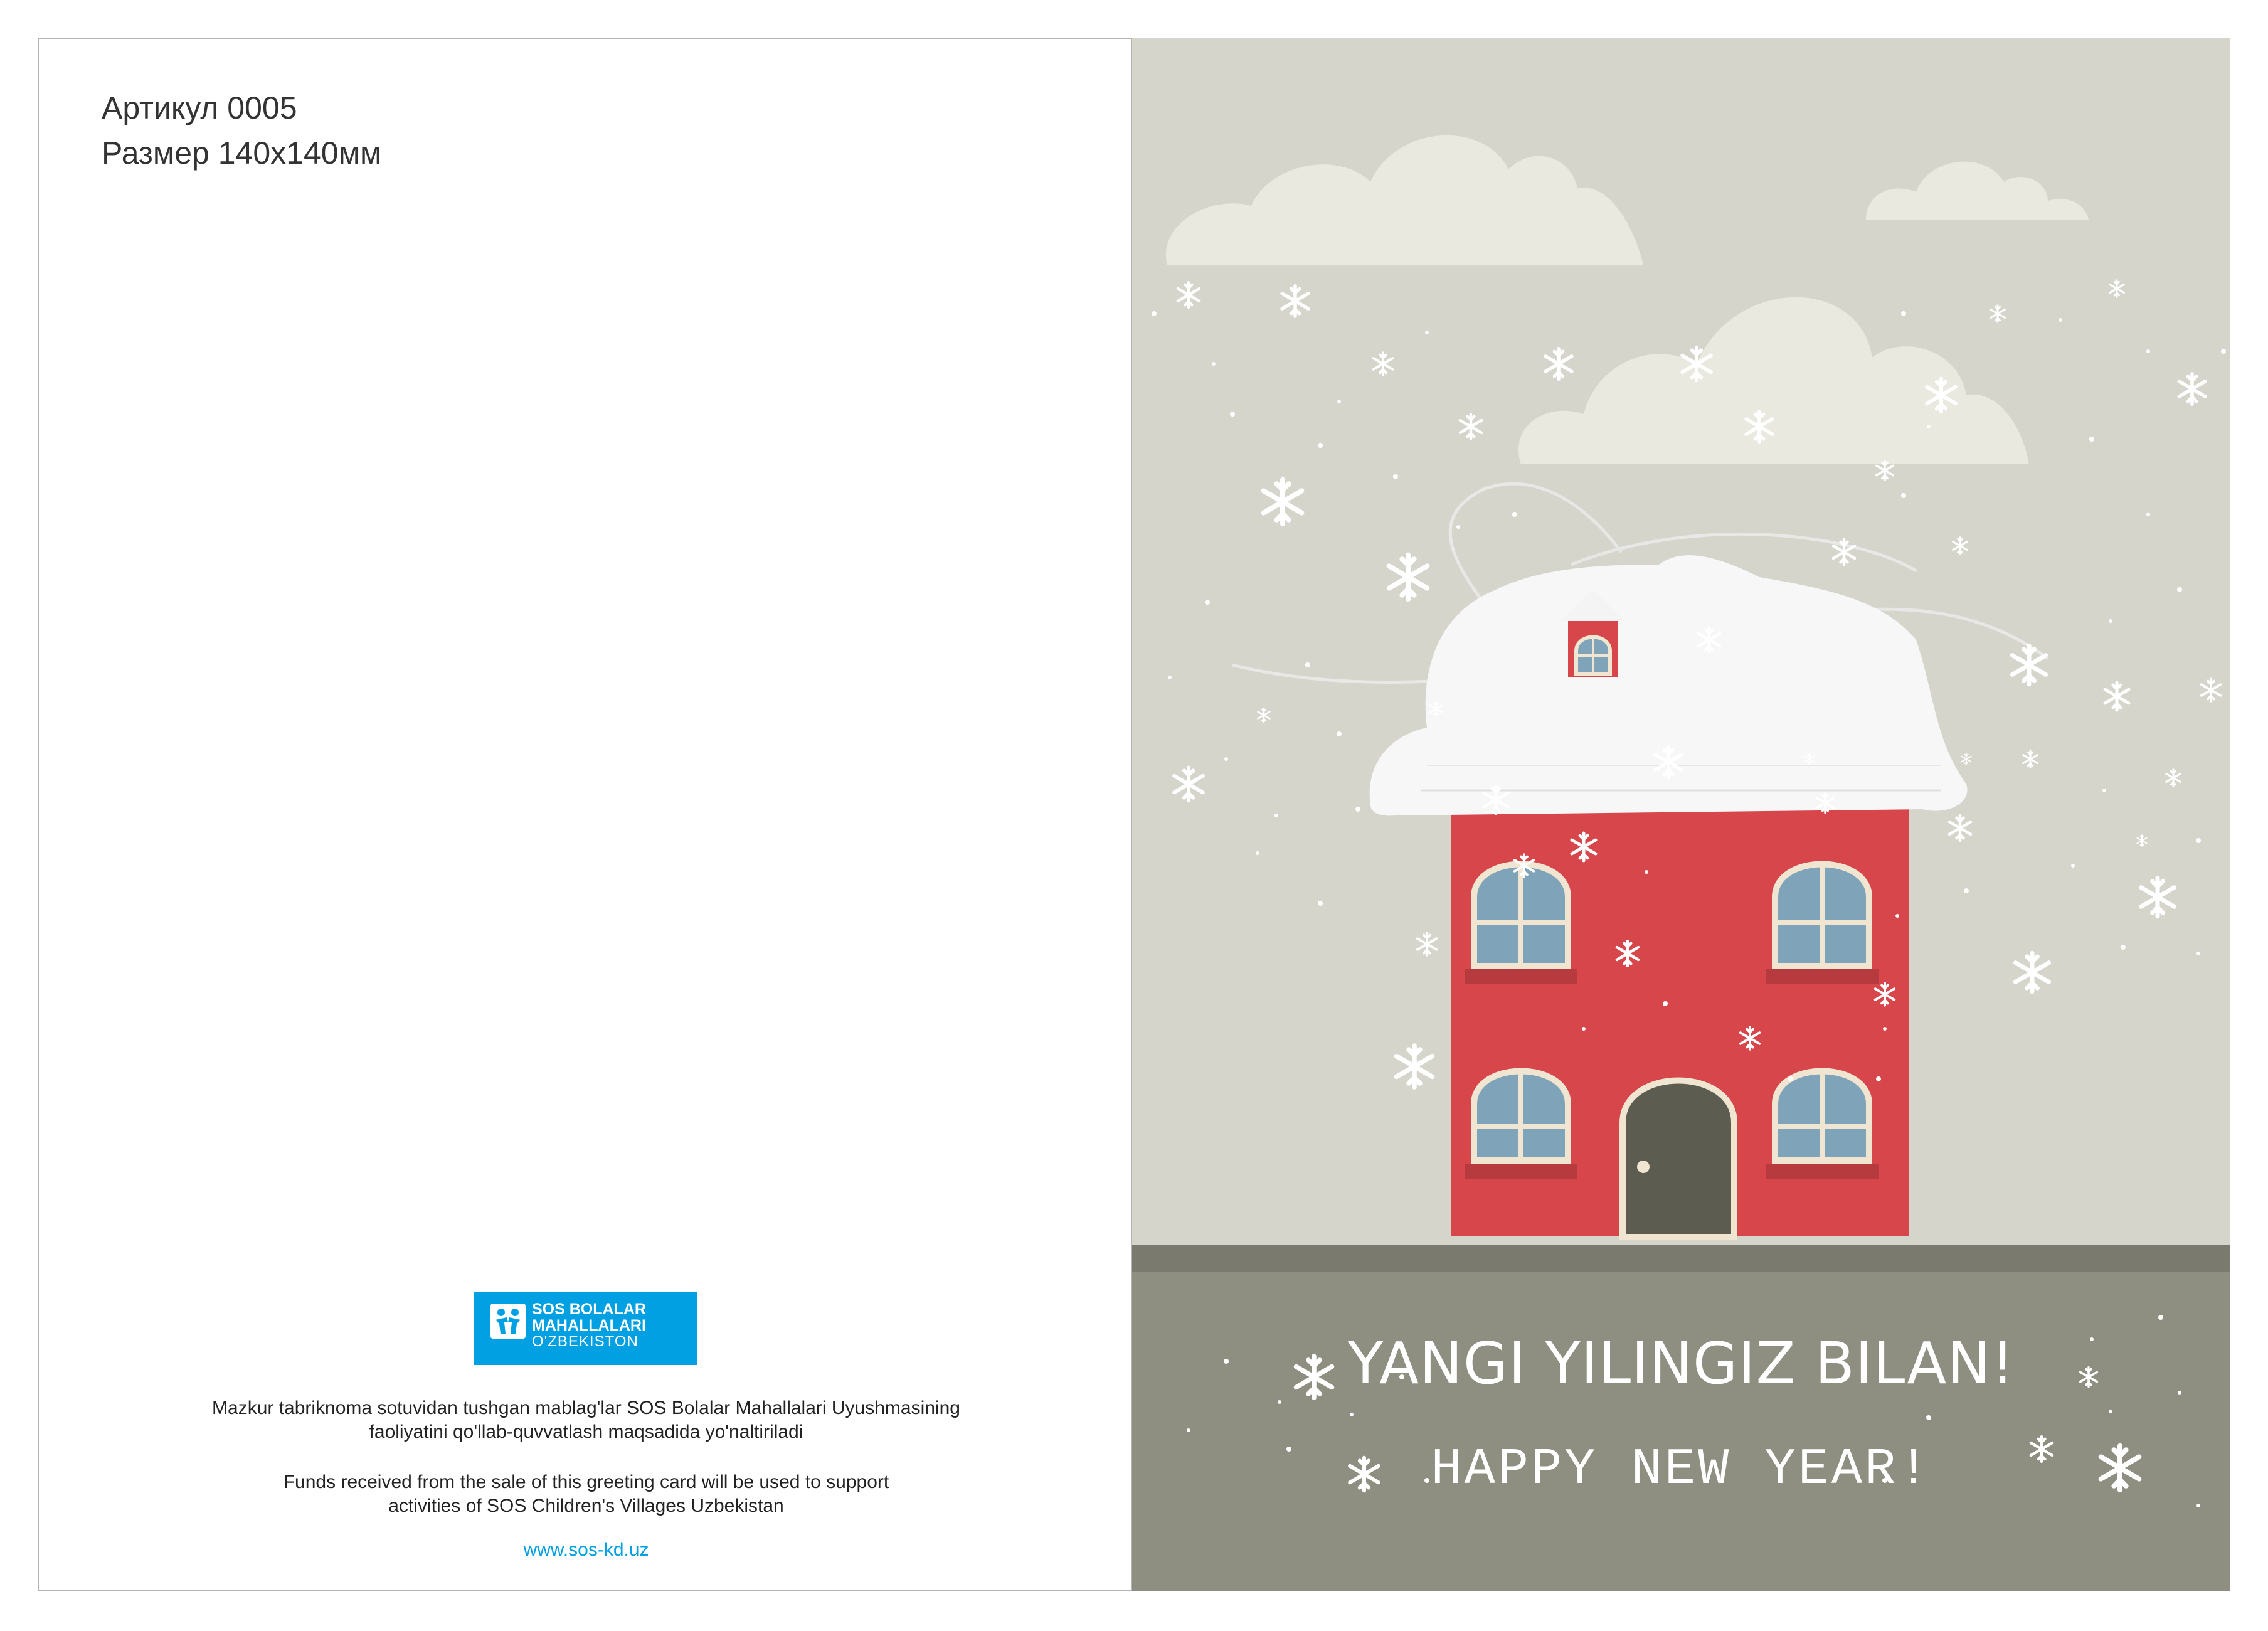  Describe the element at coordinates (508, 1322) in the screenshot. I see `children-logo-icon` at that location.